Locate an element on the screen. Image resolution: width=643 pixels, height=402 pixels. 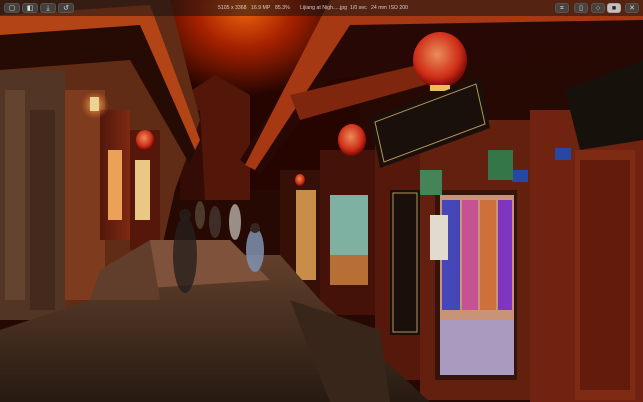
crop-icon: ⌗ is located at coordinates (562, 8).